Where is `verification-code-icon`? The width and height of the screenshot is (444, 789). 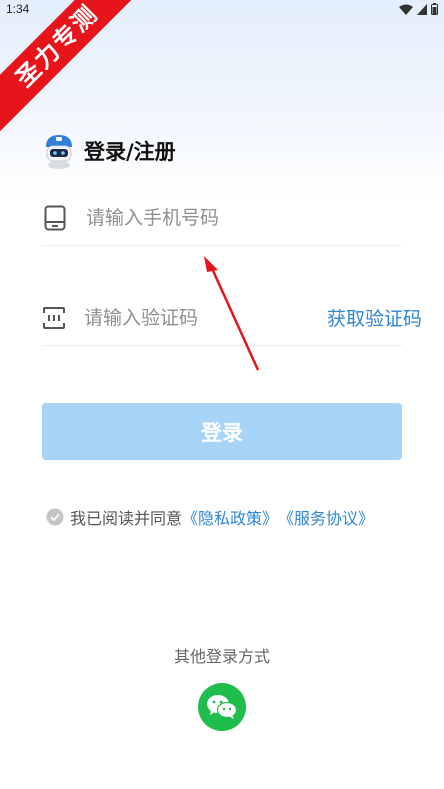 verification-code-icon is located at coordinates (54, 318).